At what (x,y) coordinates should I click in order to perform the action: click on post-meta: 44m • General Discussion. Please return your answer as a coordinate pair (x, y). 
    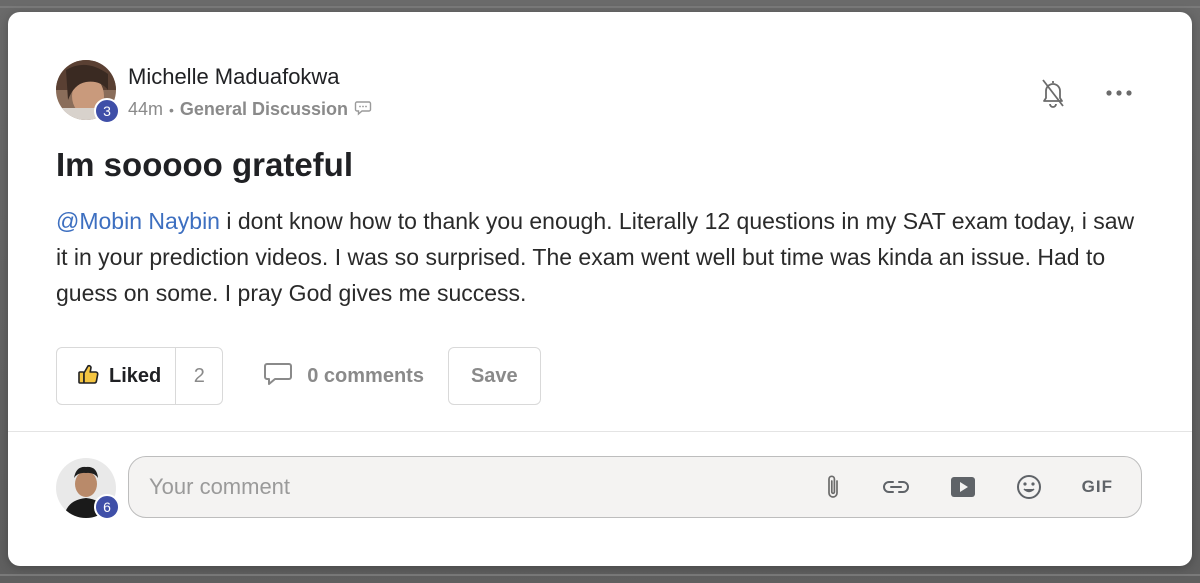
    Looking at the image, I should click on (250, 109).